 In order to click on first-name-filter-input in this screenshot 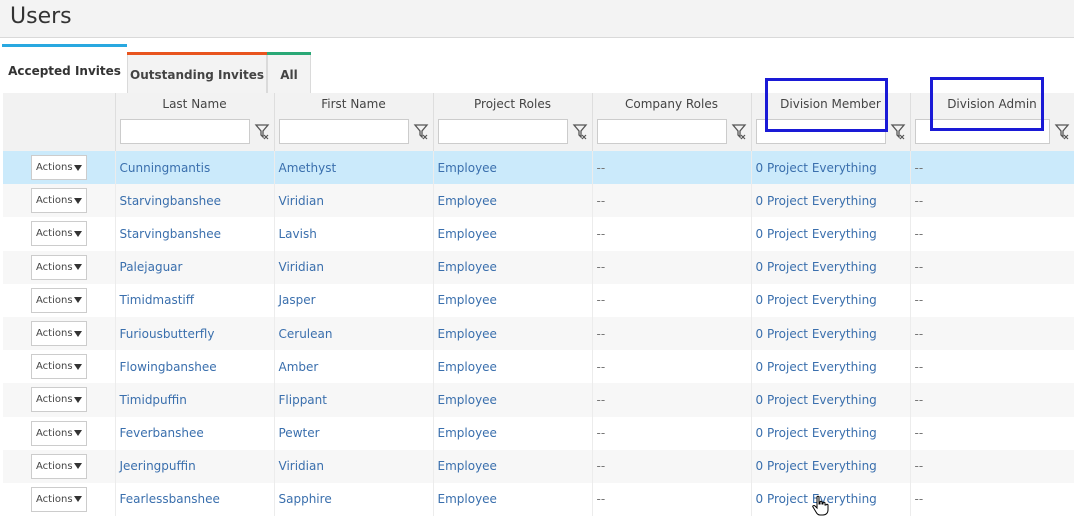, I will do `click(343, 131)`.